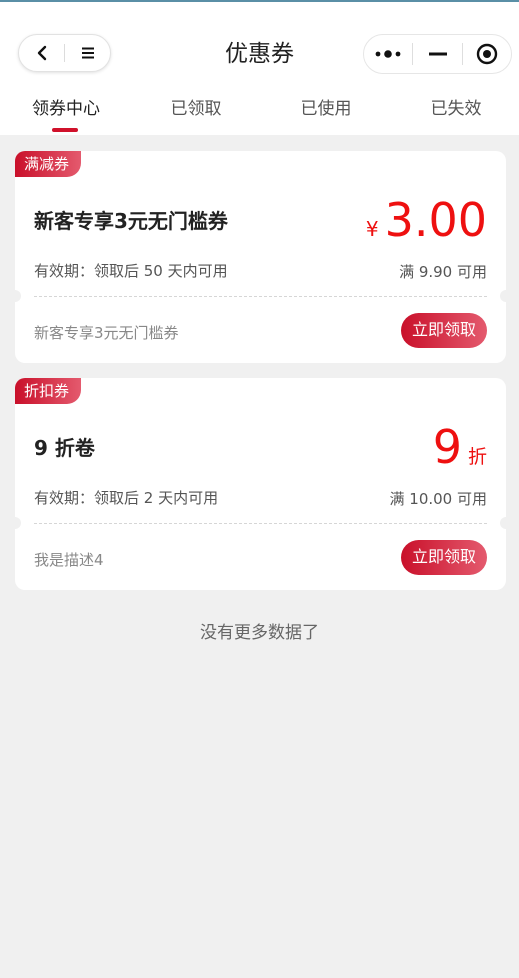 The image size is (519, 978). What do you see at coordinates (443, 272) in the screenshot?
I see `condition-text: 满 9.90 可用` at bounding box center [443, 272].